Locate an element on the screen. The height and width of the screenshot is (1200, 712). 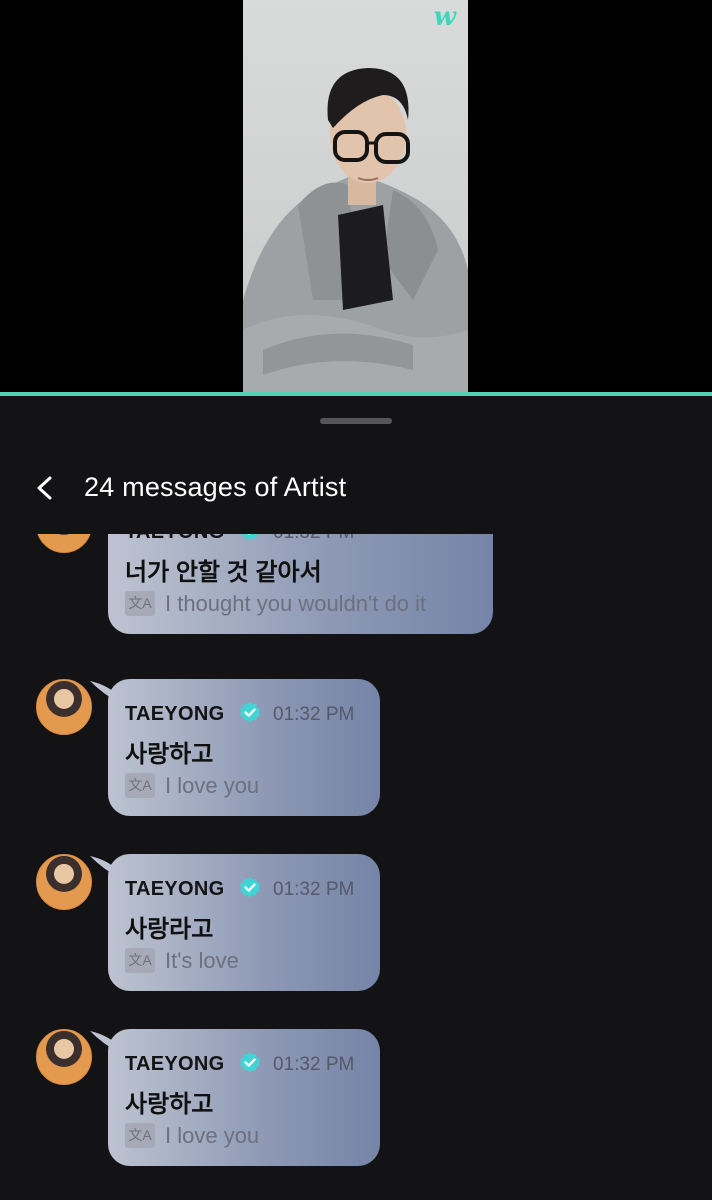
message-text: 사랑라고 is located at coordinates (169, 929).